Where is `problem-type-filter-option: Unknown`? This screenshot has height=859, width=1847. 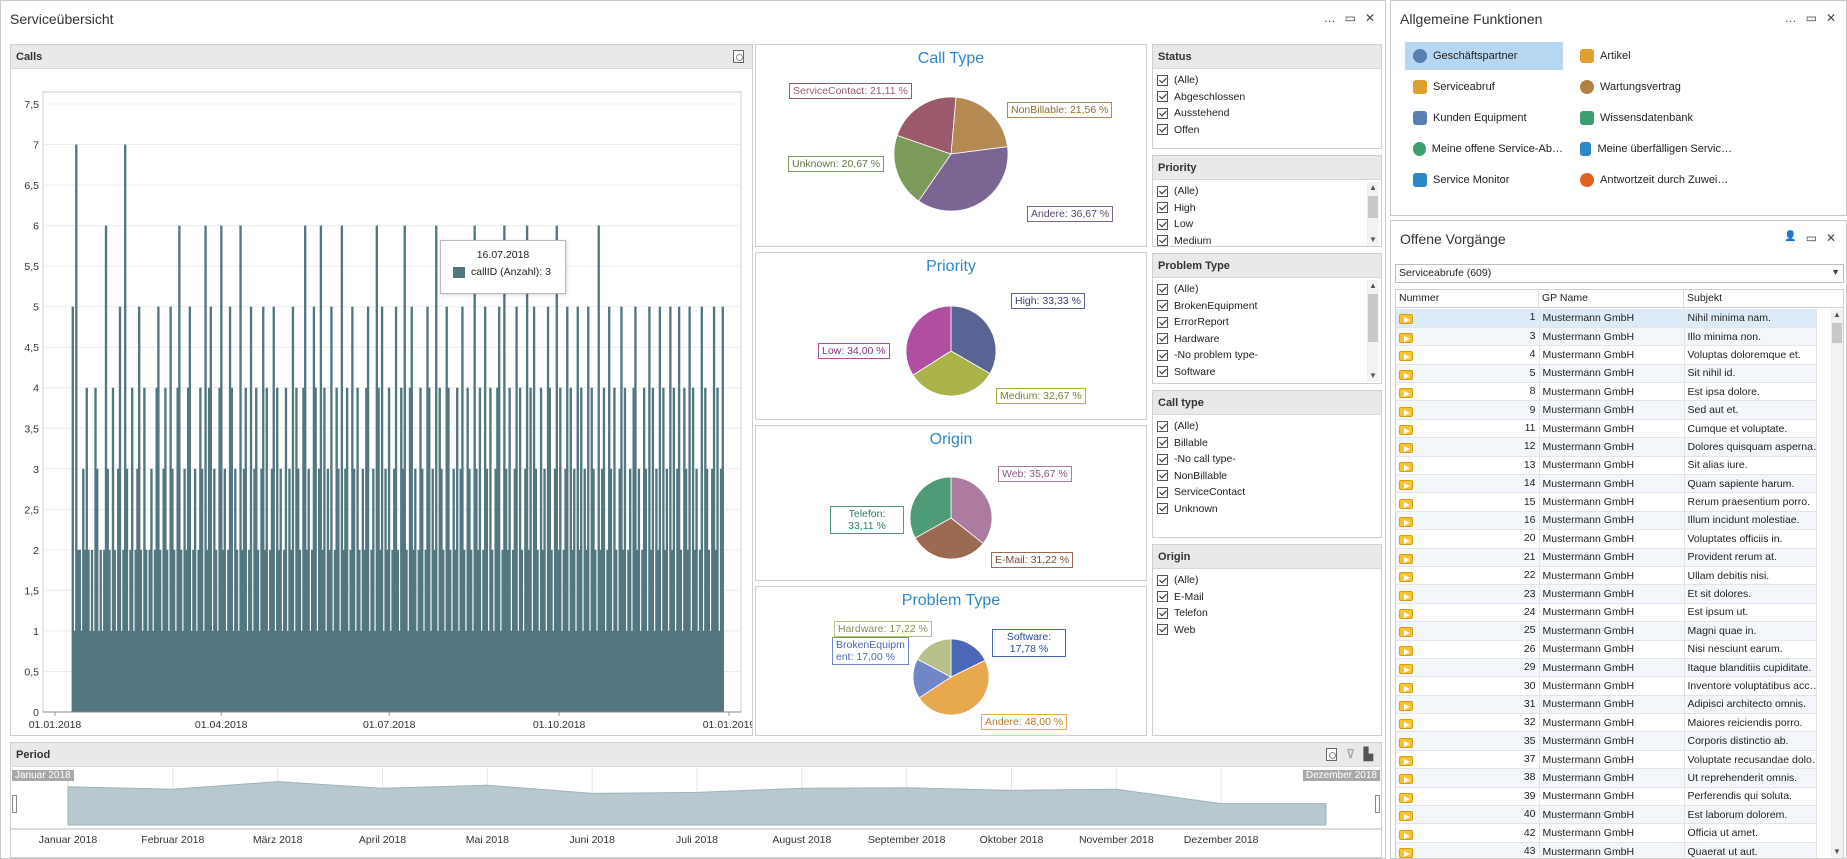
problem-type-filter-option: Unknown is located at coordinates (1267, 381).